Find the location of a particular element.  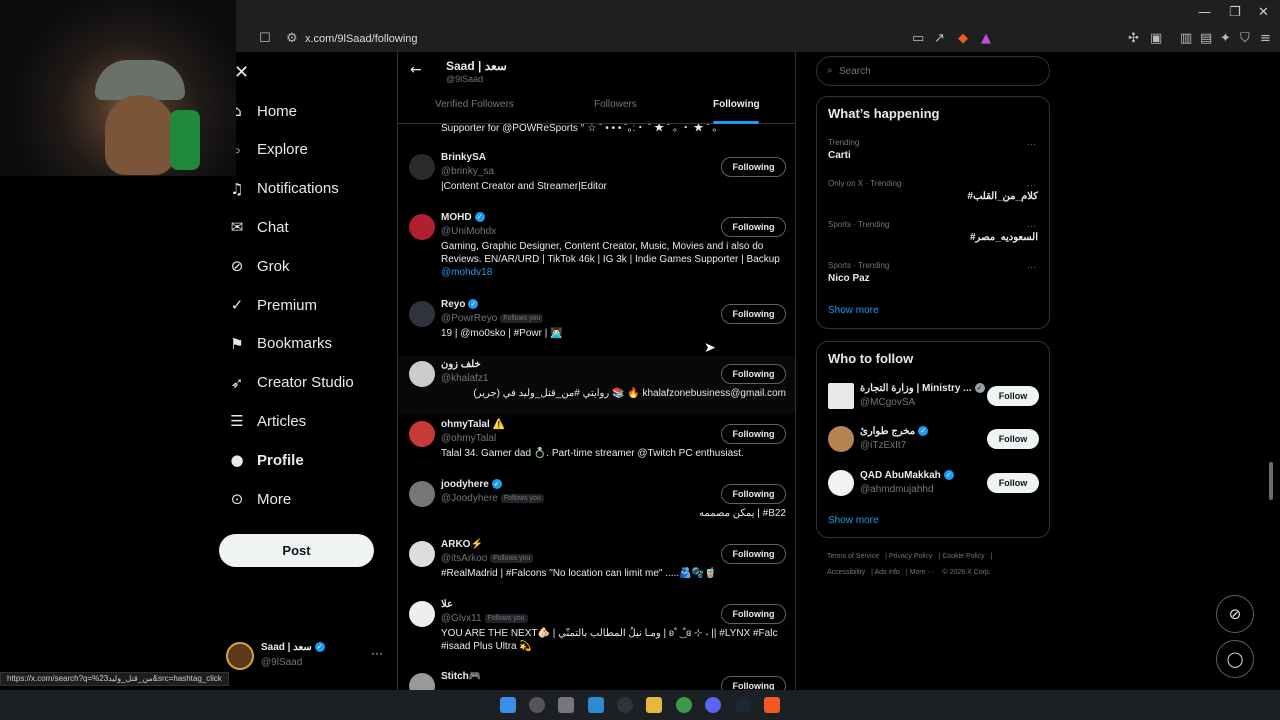

nav-item-articles: ☰ Articles is located at coordinates (266, 421).